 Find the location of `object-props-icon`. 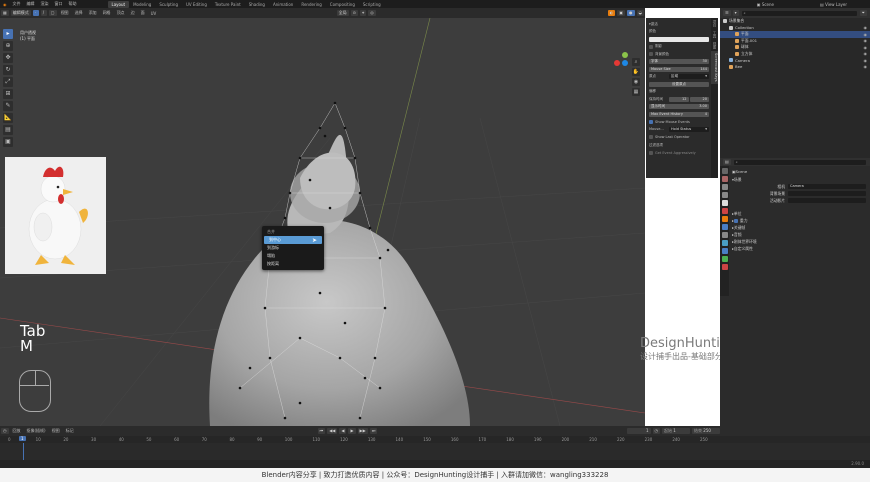

object-props-icon is located at coordinates (724, 219).